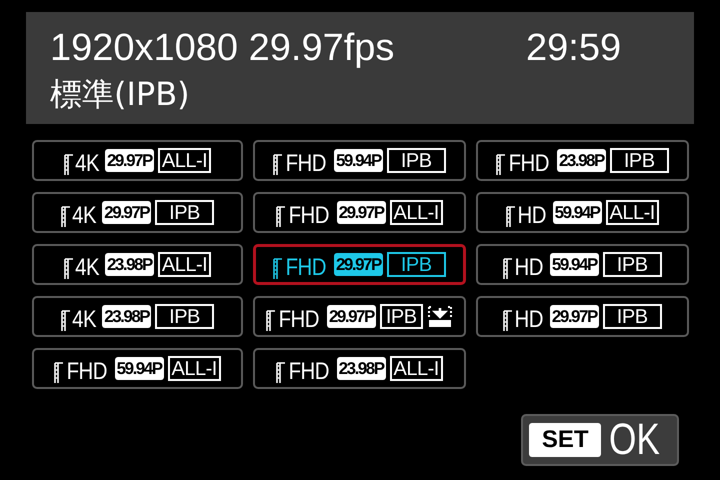 This screenshot has width=720, height=480. I want to click on movie-size-option: 4K 23.98P IPB, so click(137, 316).